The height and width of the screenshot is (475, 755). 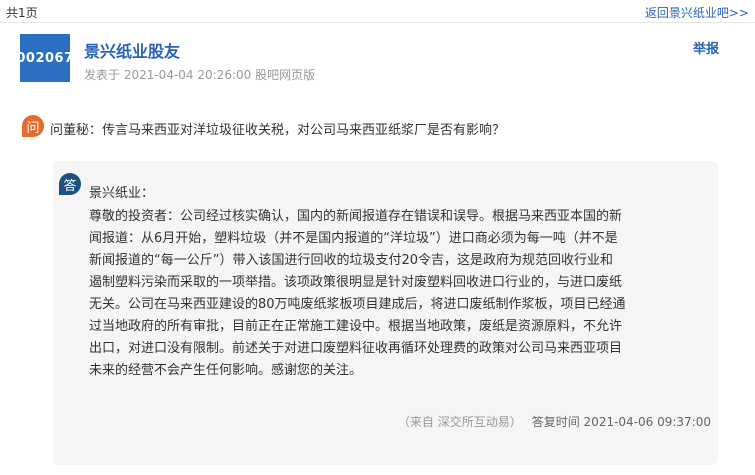 What do you see at coordinates (132, 50) in the screenshot?
I see `username-link: 景兴纸业股友` at bounding box center [132, 50].